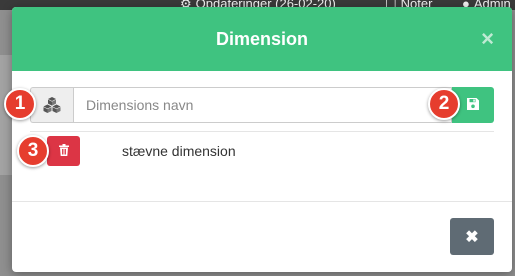 This screenshot has height=276, width=515. What do you see at coordinates (444, 104) in the screenshot?
I see `callout-marker-2: 2` at bounding box center [444, 104].